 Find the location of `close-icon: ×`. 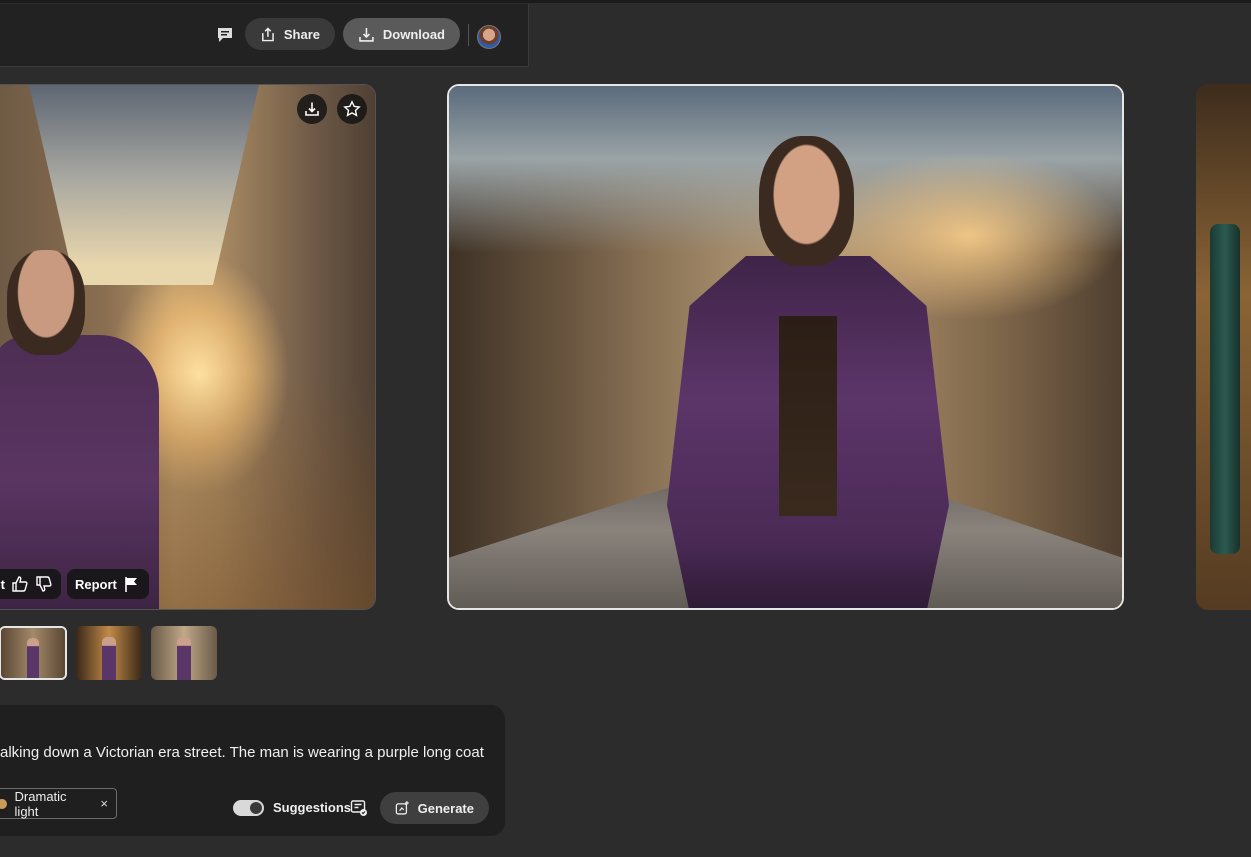

close-icon: × is located at coordinates (104, 803).